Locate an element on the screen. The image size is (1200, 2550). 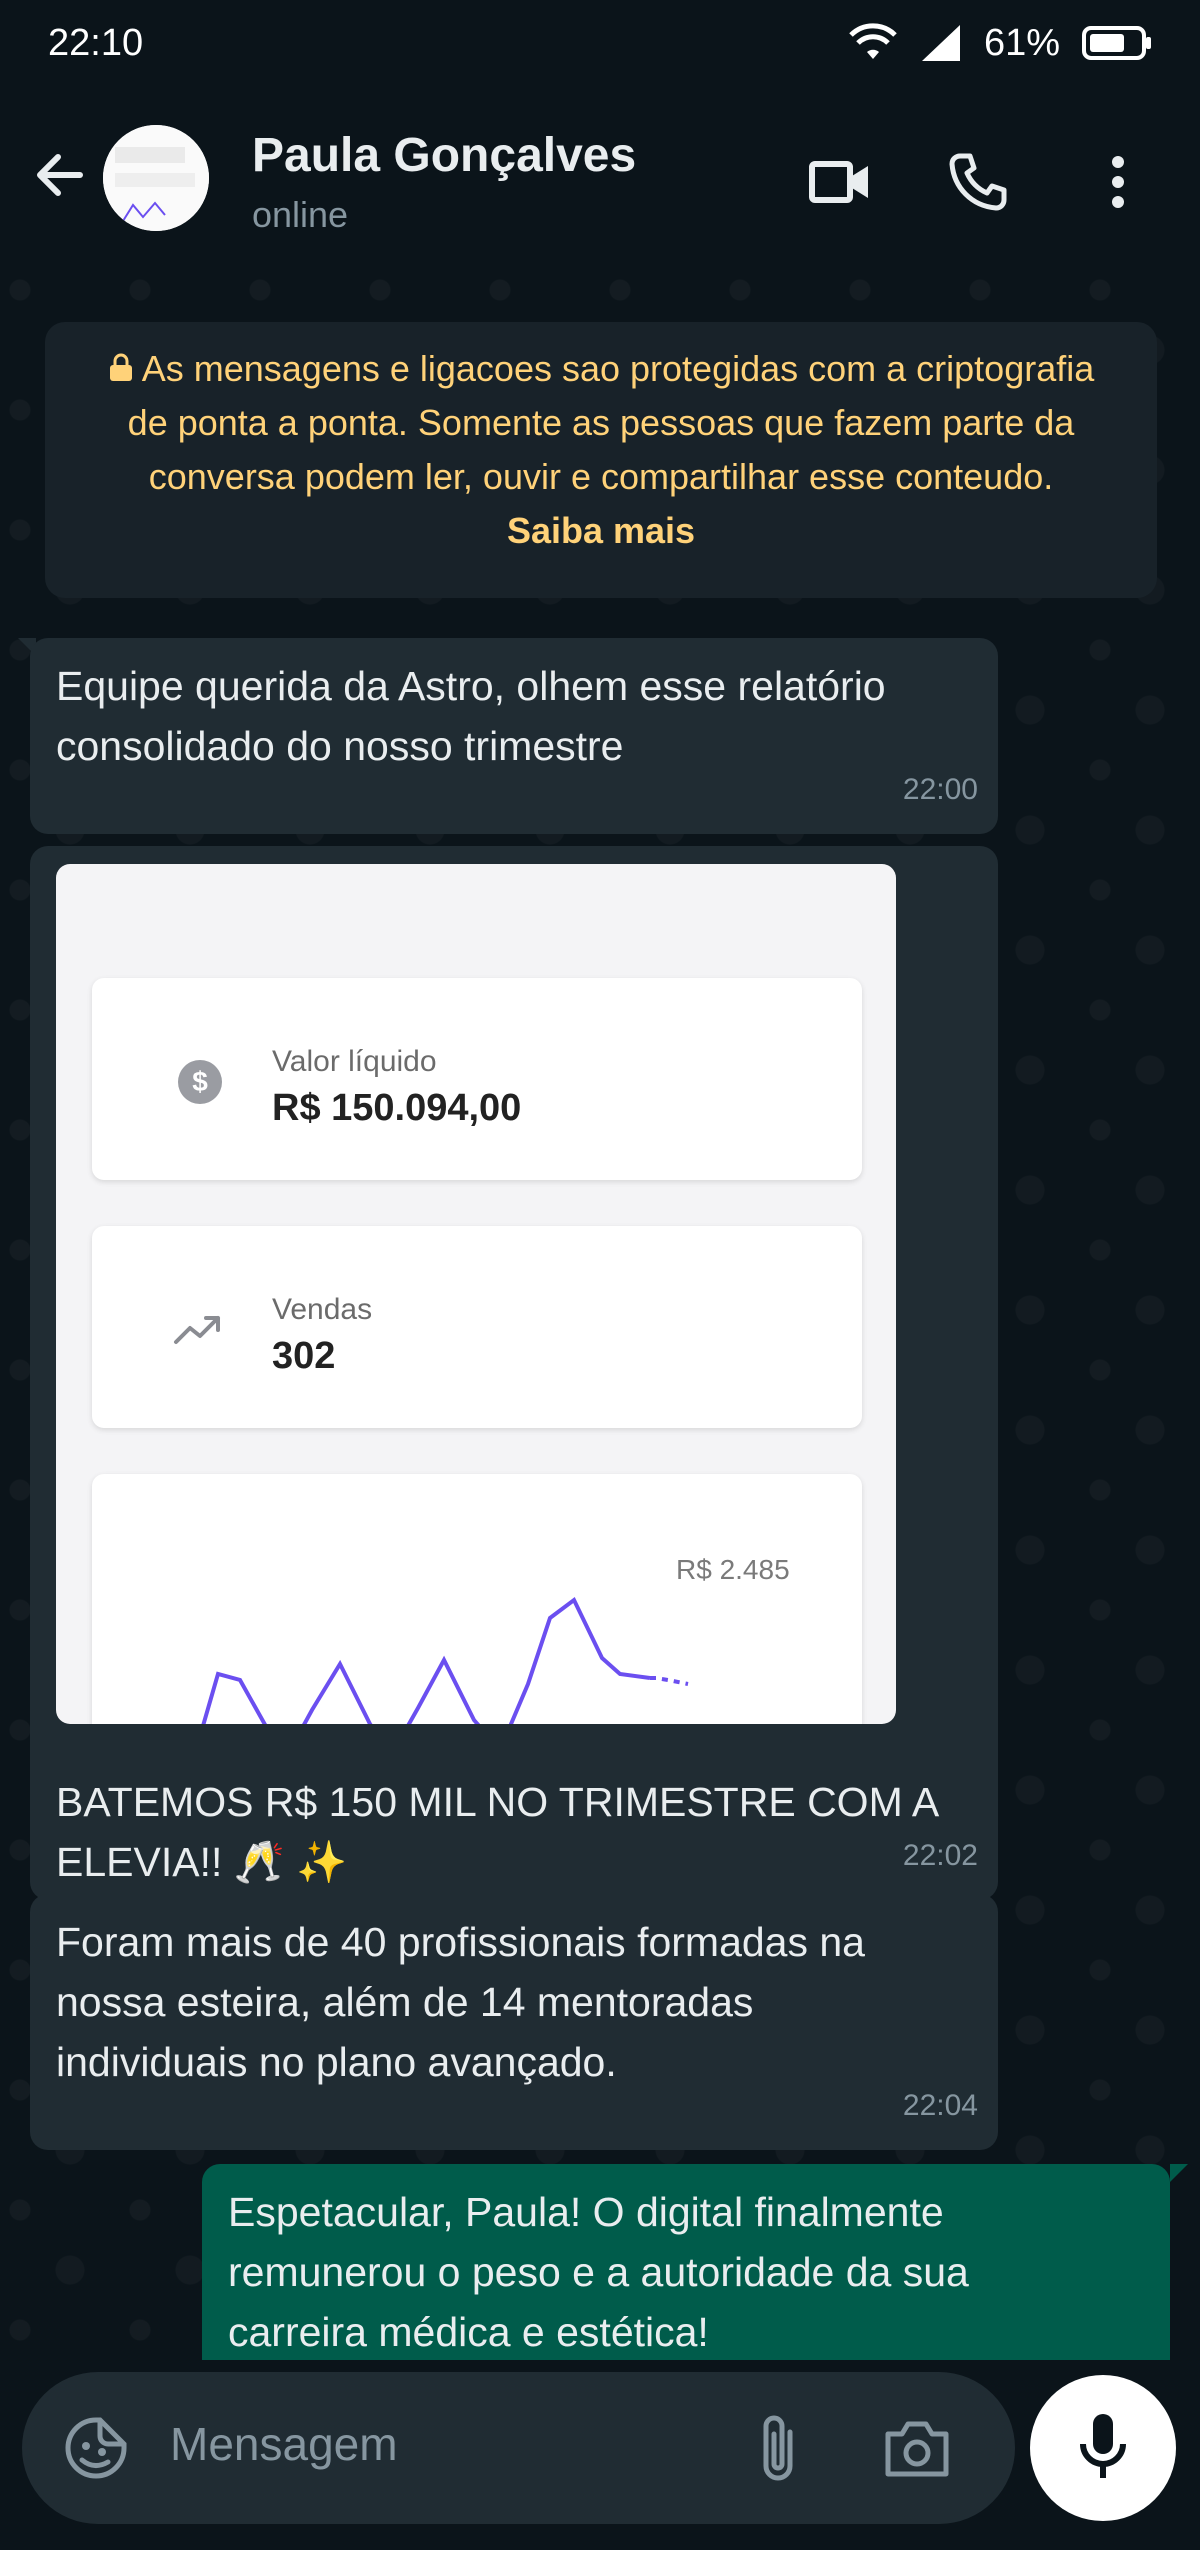
more-options-icon is located at coordinates (1118, 182).